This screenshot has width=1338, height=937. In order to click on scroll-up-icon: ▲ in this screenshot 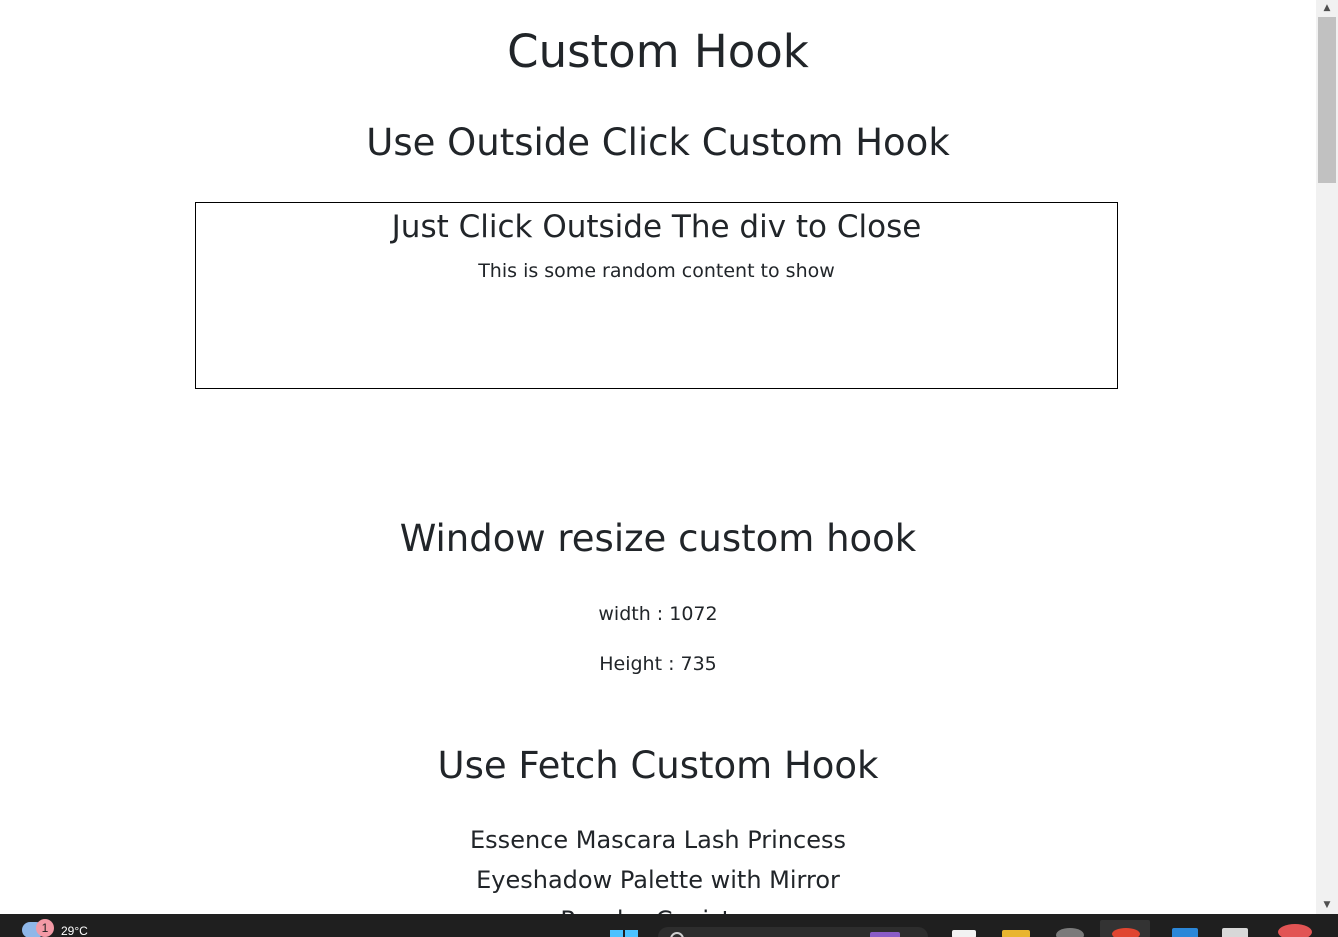, I will do `click(1327, 8)`.